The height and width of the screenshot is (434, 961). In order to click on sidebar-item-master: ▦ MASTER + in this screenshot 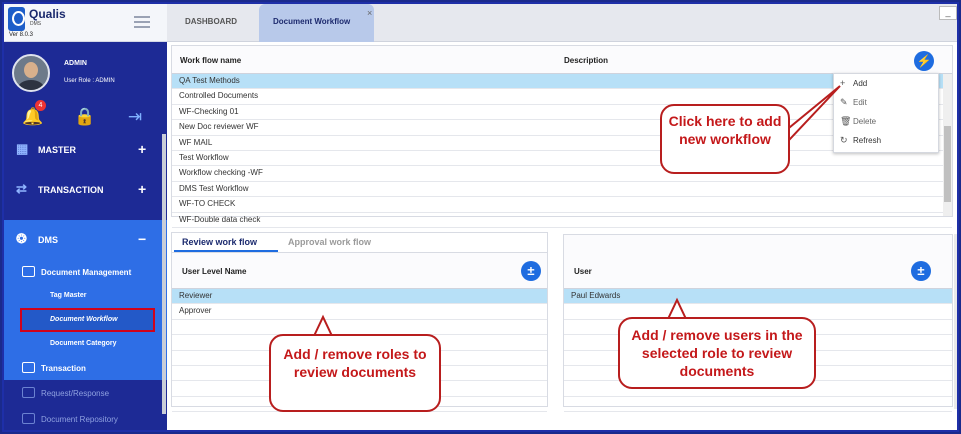, I will do `click(85, 150)`.